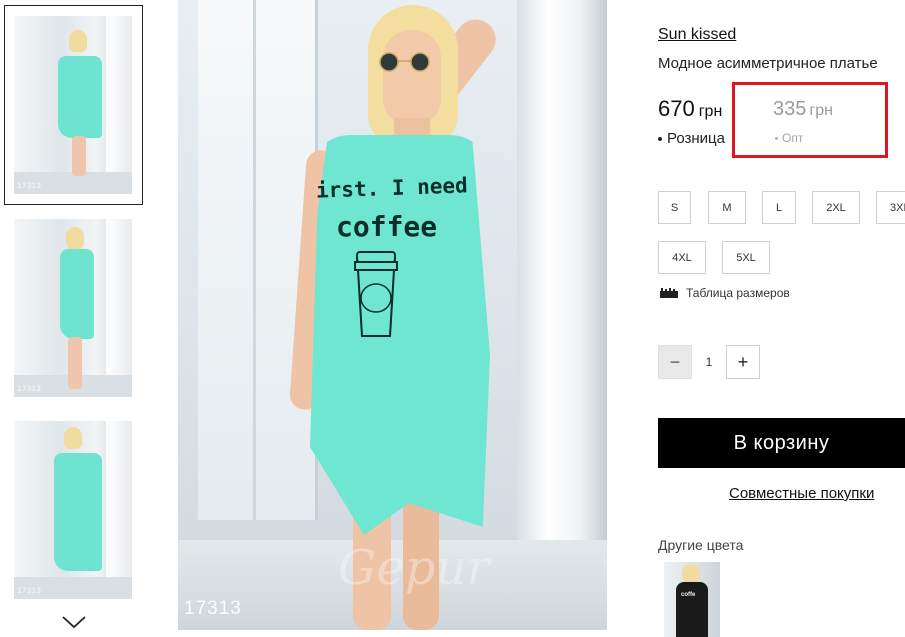 This screenshot has width=905, height=637. What do you see at coordinates (743, 362) in the screenshot?
I see `quantity-increase-button: +` at bounding box center [743, 362].